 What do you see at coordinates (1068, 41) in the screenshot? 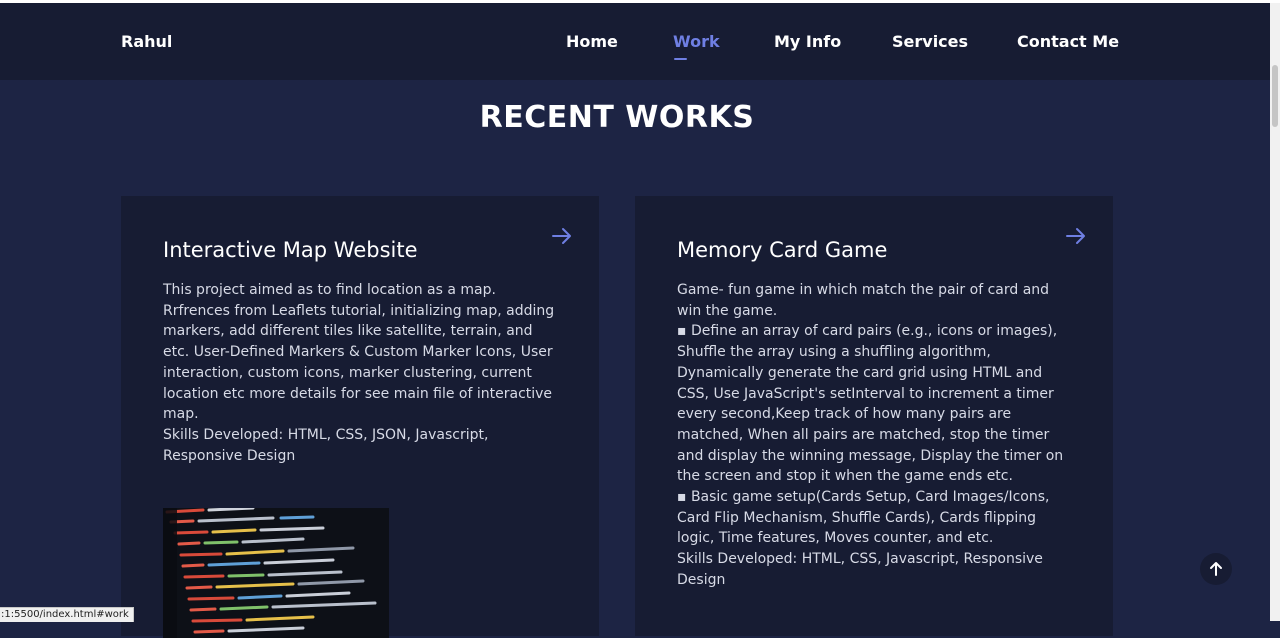
I see `nav-contact-me: Contact Me` at bounding box center [1068, 41].